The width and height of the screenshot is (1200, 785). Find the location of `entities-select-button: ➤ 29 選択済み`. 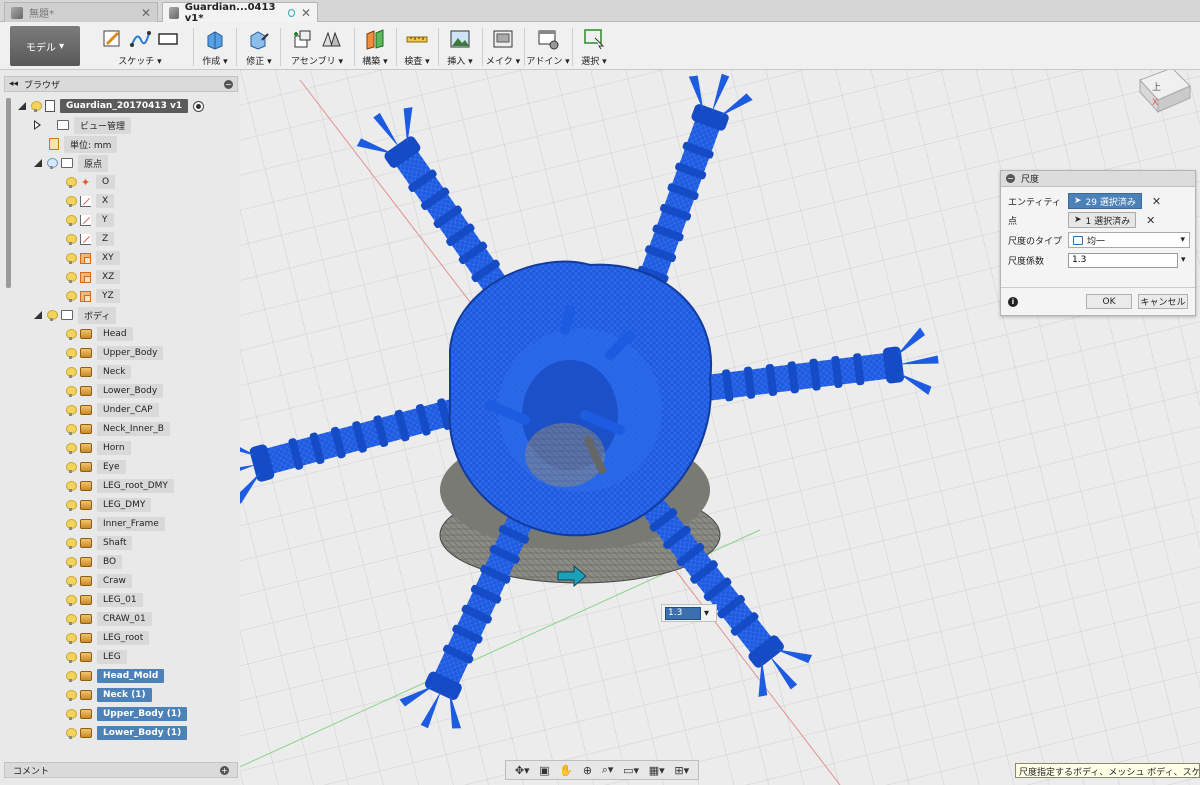

entities-select-button: ➤ 29 選択済み is located at coordinates (1105, 201).